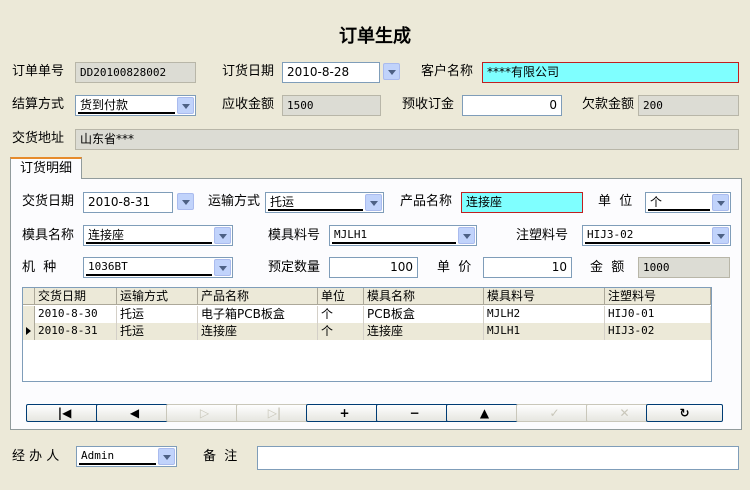 This screenshot has width=750, height=490. I want to click on current-row-pointer-icon, so click(28, 331).